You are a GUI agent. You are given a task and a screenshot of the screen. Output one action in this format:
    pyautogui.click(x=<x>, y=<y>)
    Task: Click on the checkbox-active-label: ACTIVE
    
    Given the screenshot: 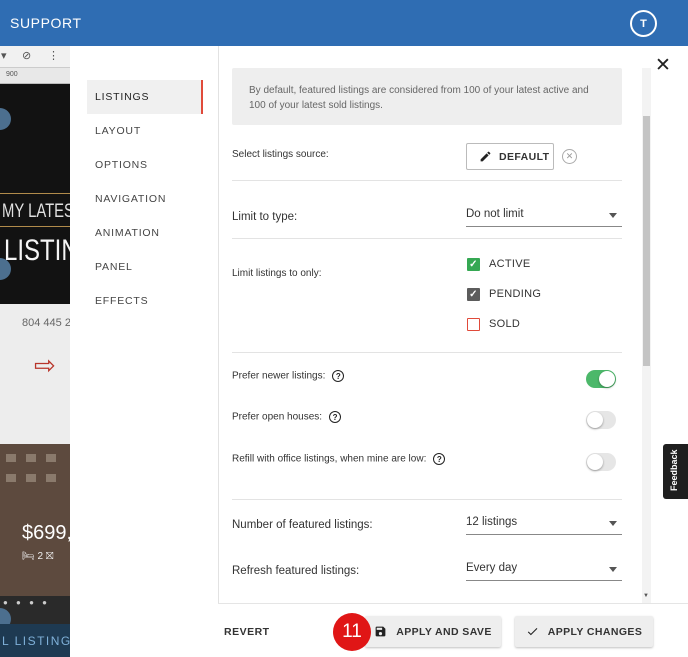 What is the action you would take?
    pyautogui.click(x=510, y=264)
    